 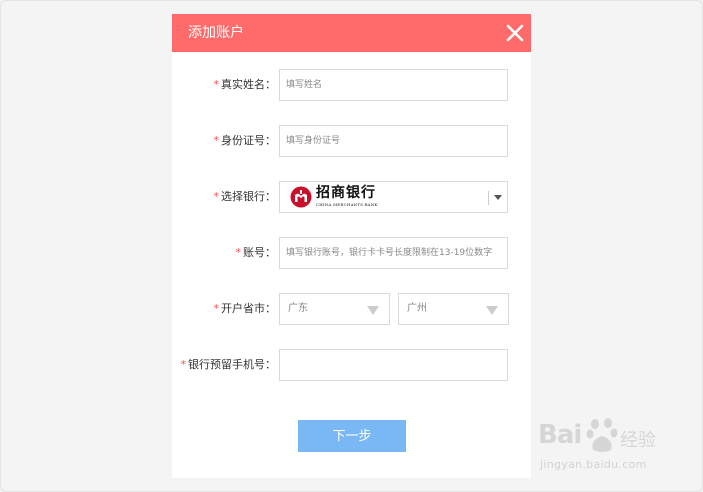 I want to click on city-select: 广州, so click(x=453, y=309).